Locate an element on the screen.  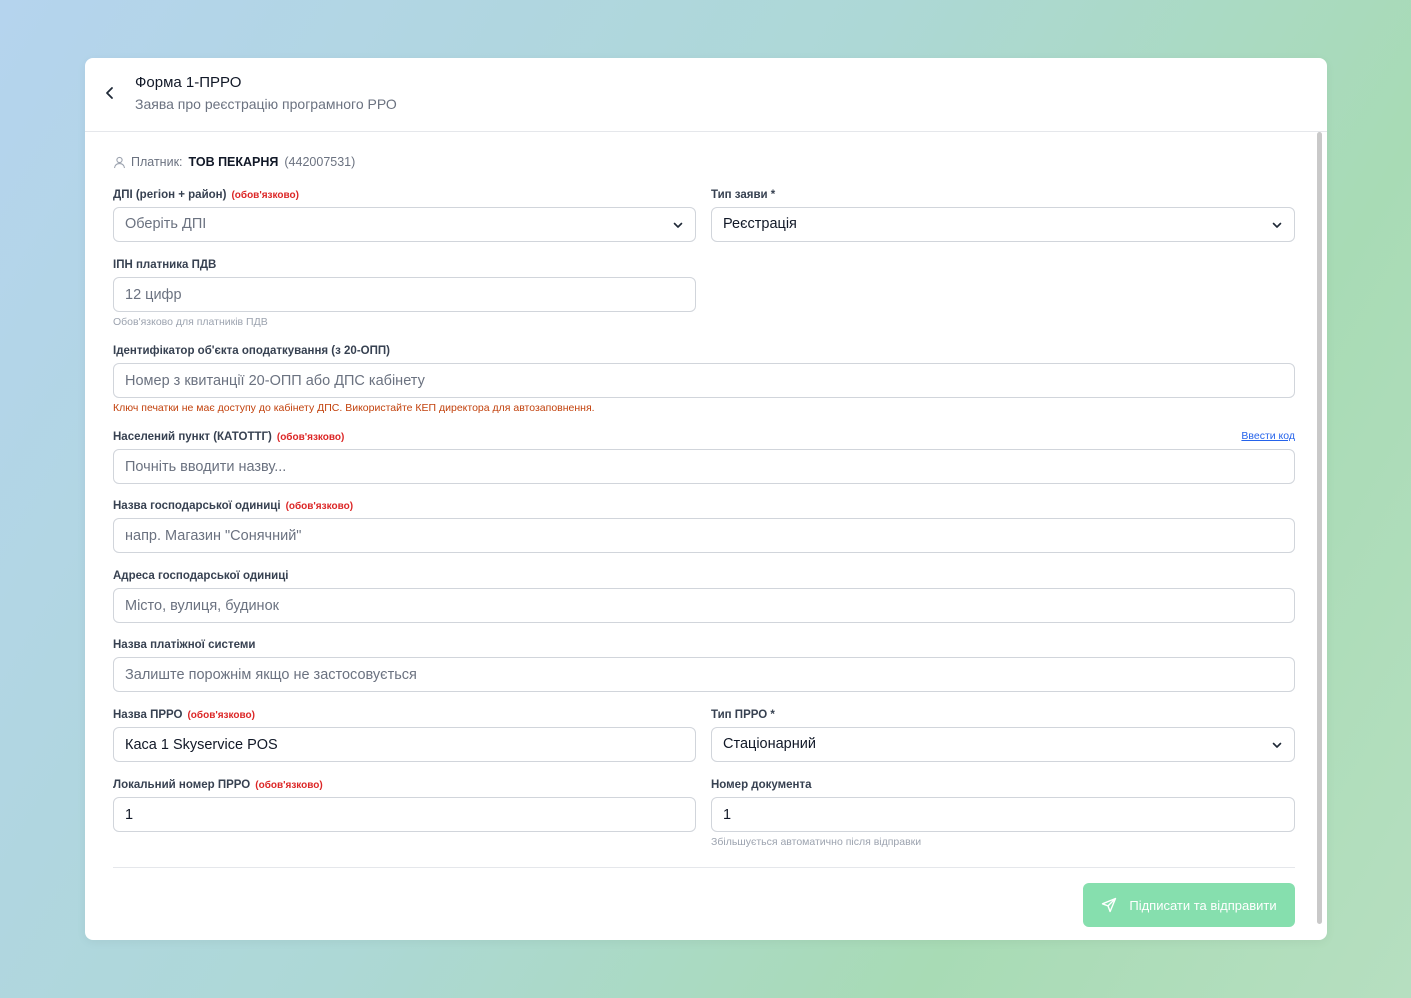
payer-code: (442007531) is located at coordinates (320, 162).